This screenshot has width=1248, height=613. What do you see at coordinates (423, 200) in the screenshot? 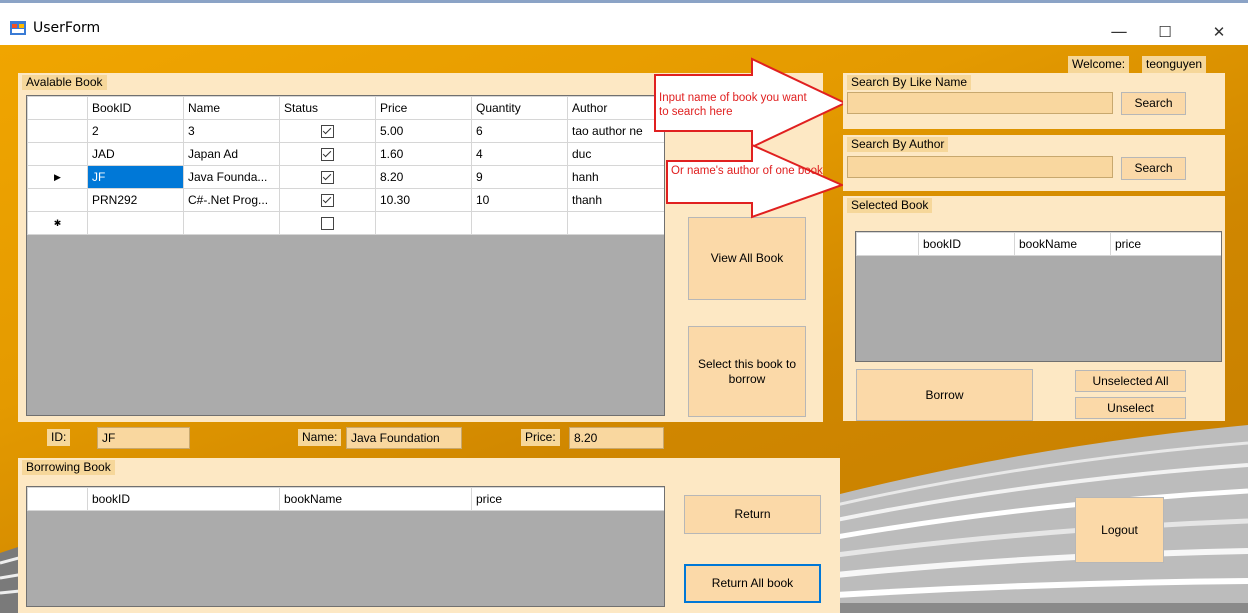
I see `cell-price: 10.30` at bounding box center [423, 200].